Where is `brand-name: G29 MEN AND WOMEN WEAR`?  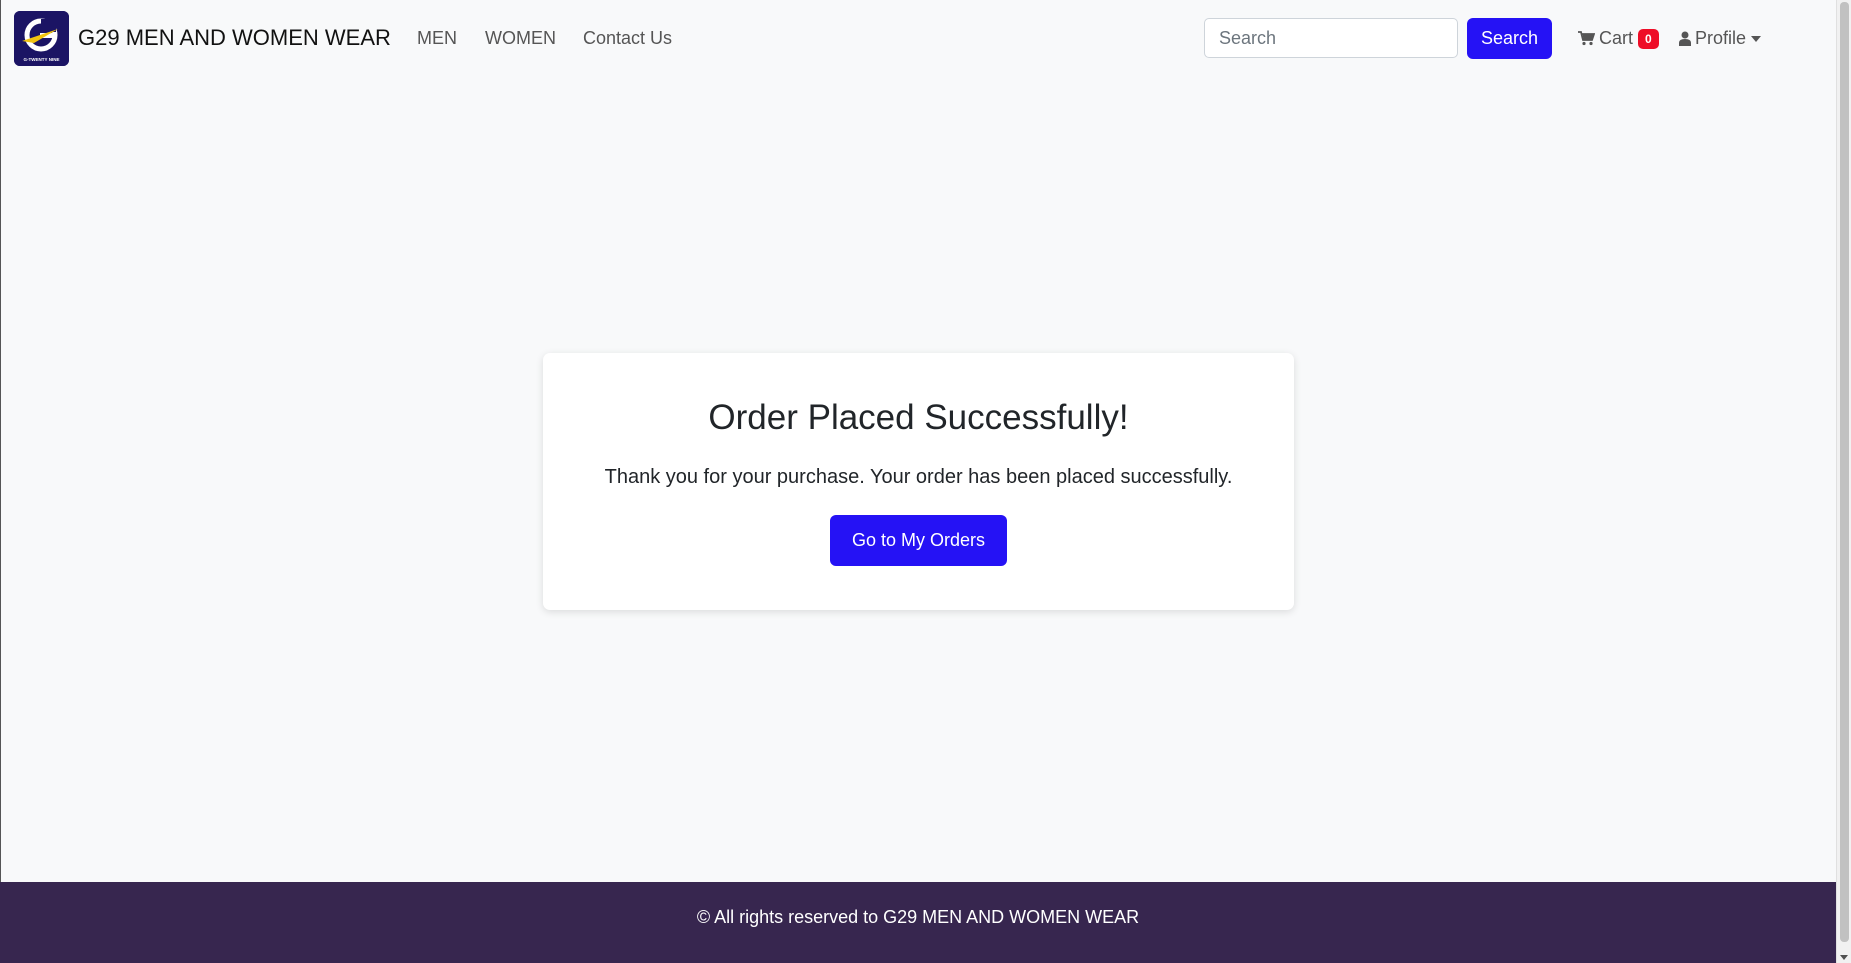
brand-name: G29 MEN AND WOMEN WEAR is located at coordinates (234, 38).